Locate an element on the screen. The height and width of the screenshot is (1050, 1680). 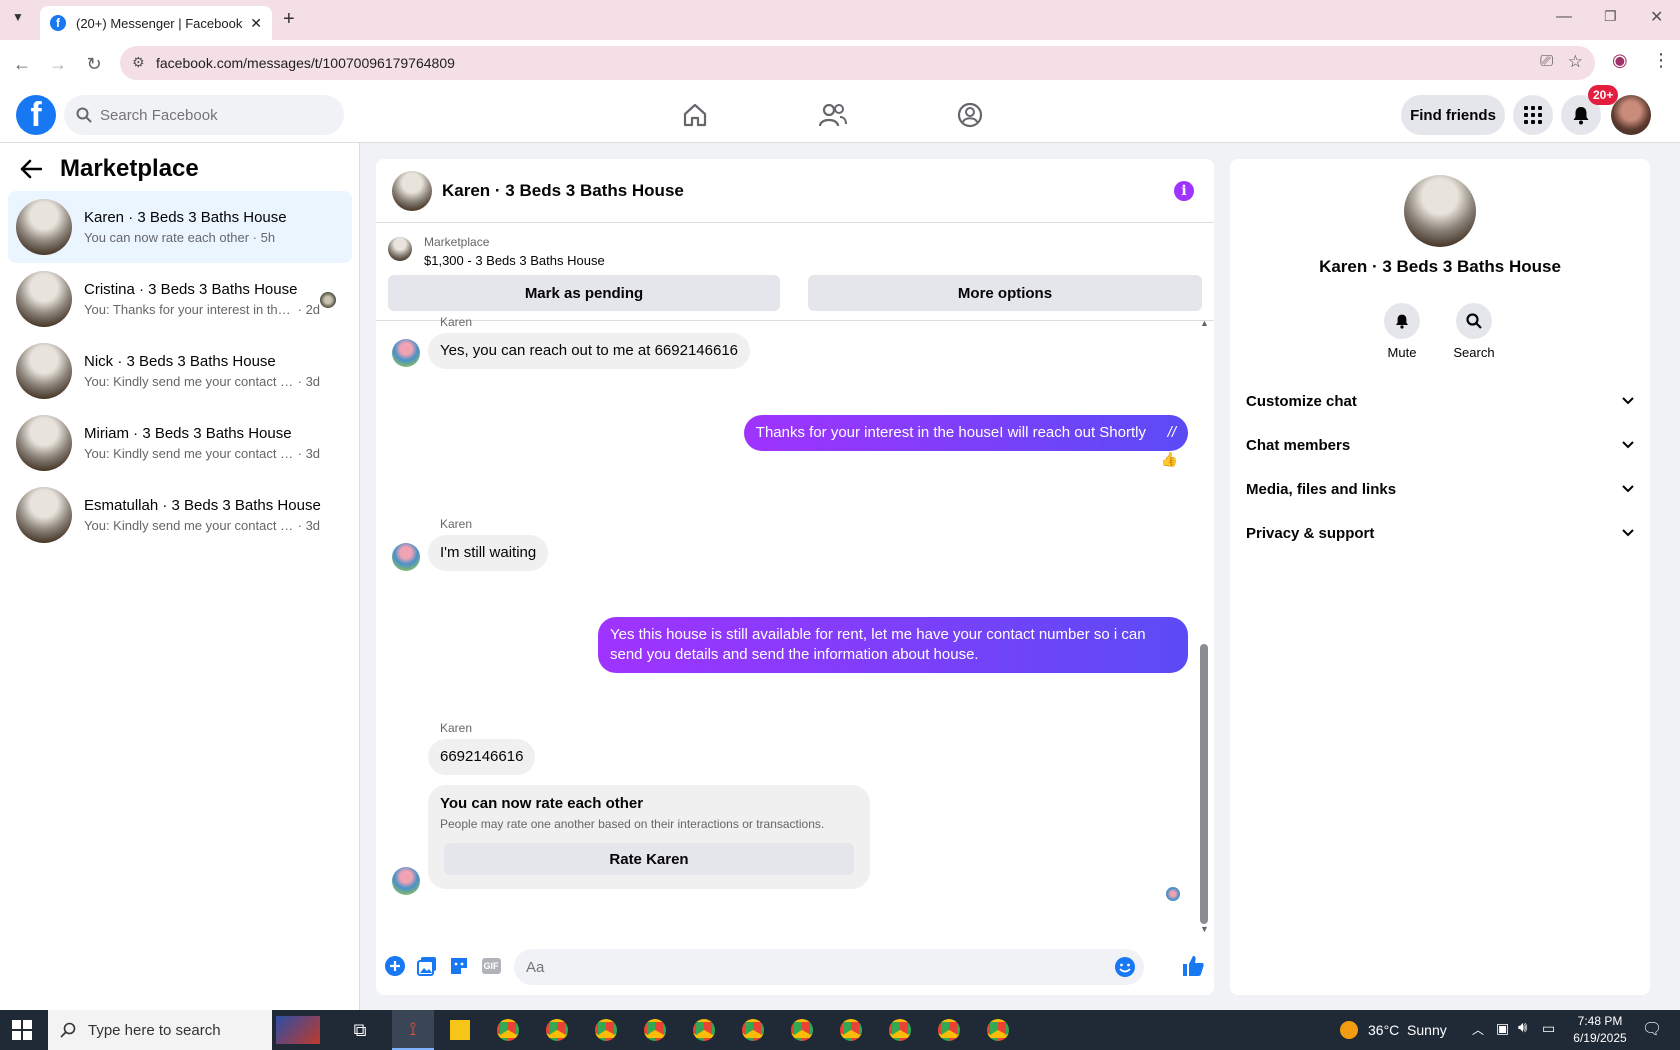
taskbar-search-box: Type here to search is located at coordinates (160, 1030).